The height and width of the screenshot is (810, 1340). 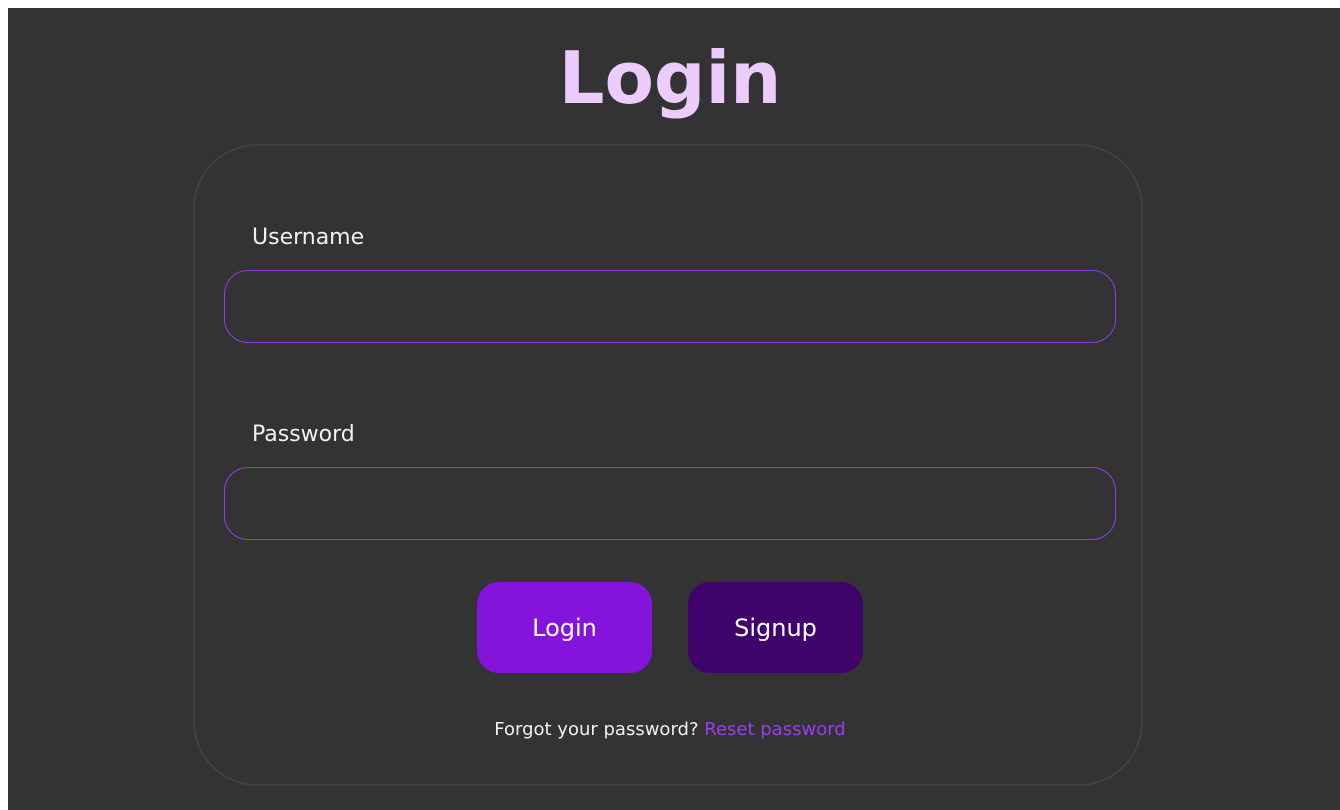 What do you see at coordinates (303, 434) in the screenshot?
I see `password-label: Password` at bounding box center [303, 434].